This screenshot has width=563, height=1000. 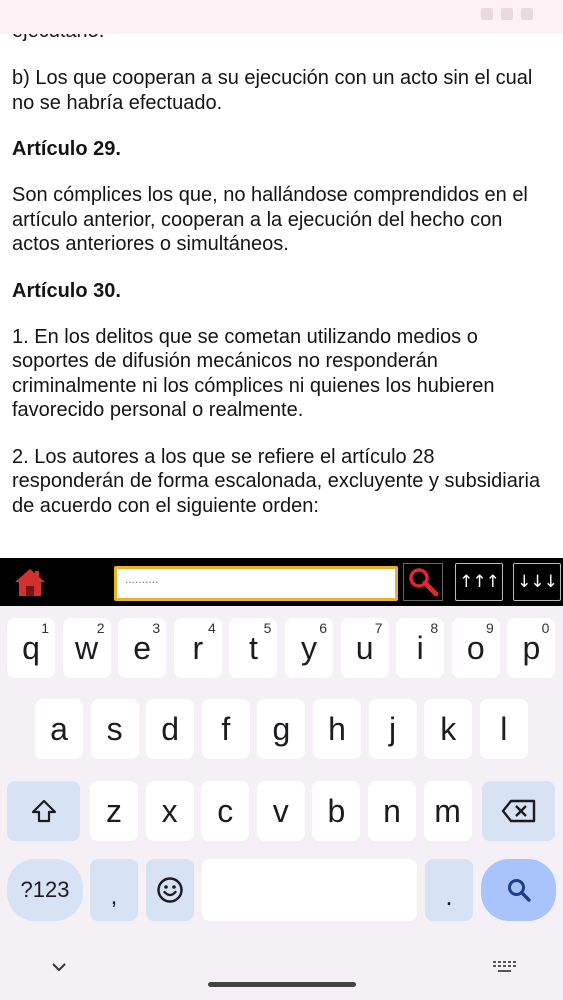 What do you see at coordinates (100, 628) in the screenshot?
I see `key-hint-number: 2` at bounding box center [100, 628].